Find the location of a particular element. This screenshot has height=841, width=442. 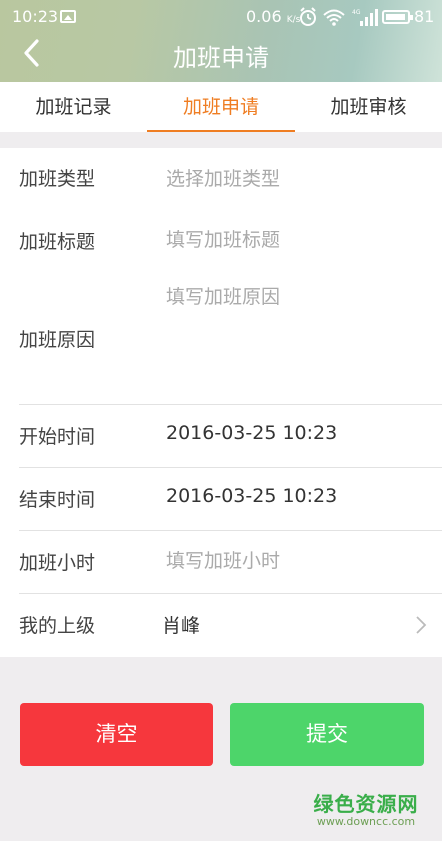

status-icons: 4G is located at coordinates (339, 16).